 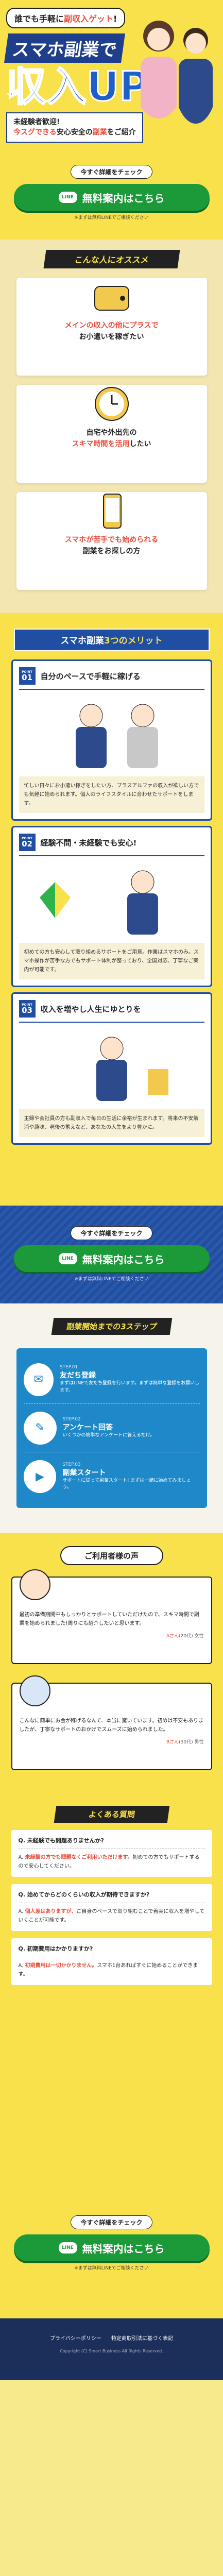 I want to click on hero-tag-emph: 副収入ゲット, so click(x=89, y=19).